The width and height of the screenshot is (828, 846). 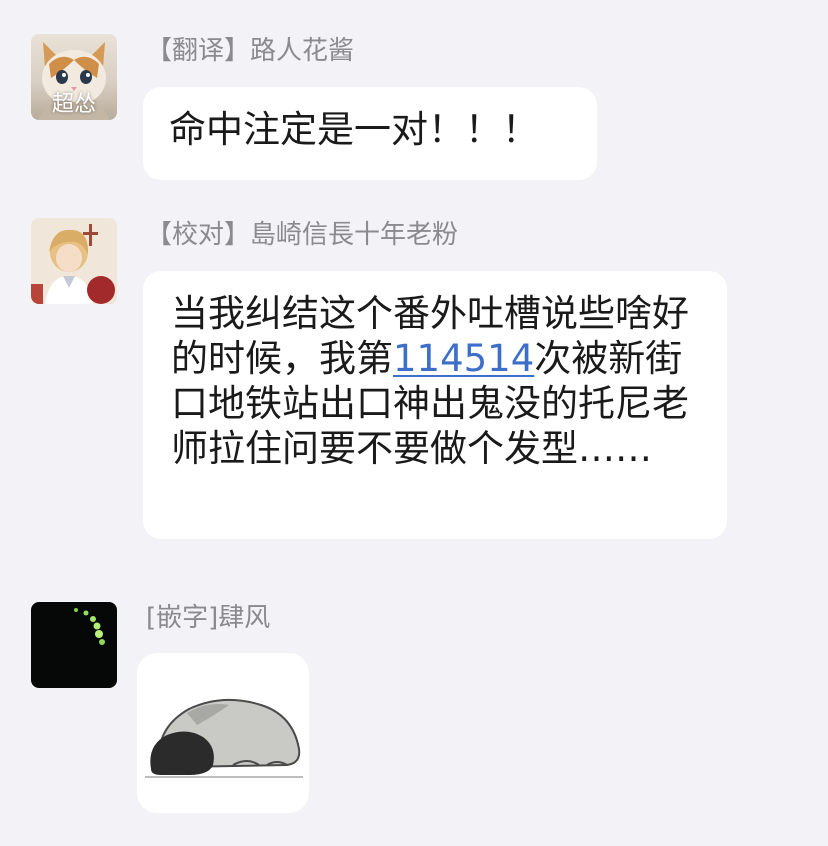 I want to click on sender-name: 島崎信長十年老粉, so click(x=354, y=235).